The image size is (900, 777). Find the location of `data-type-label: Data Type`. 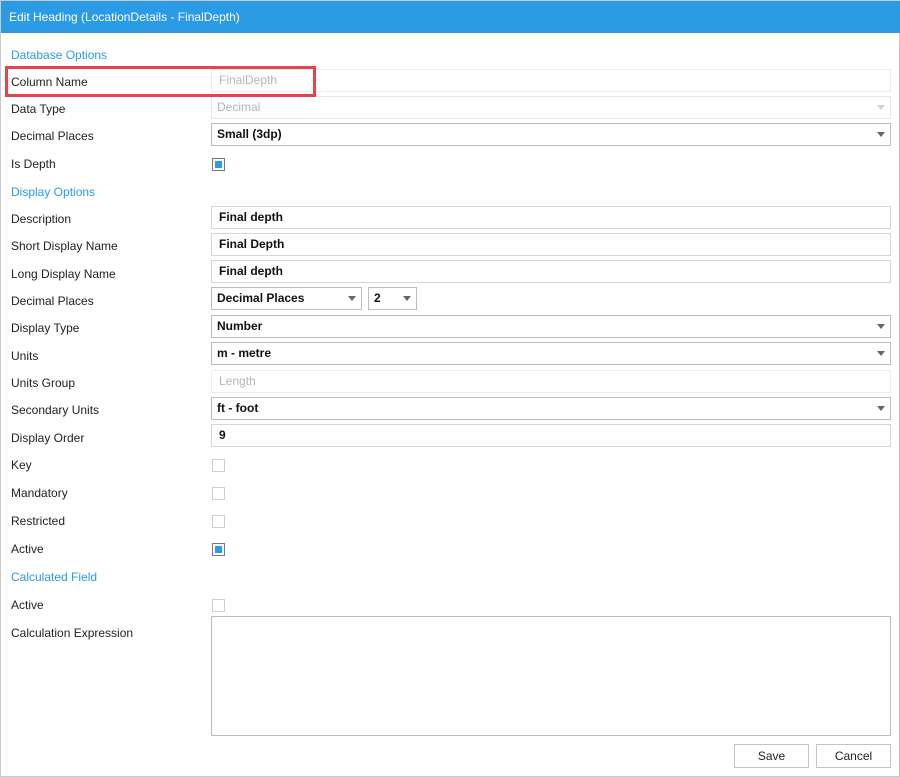

data-type-label: Data Type is located at coordinates (38, 109).